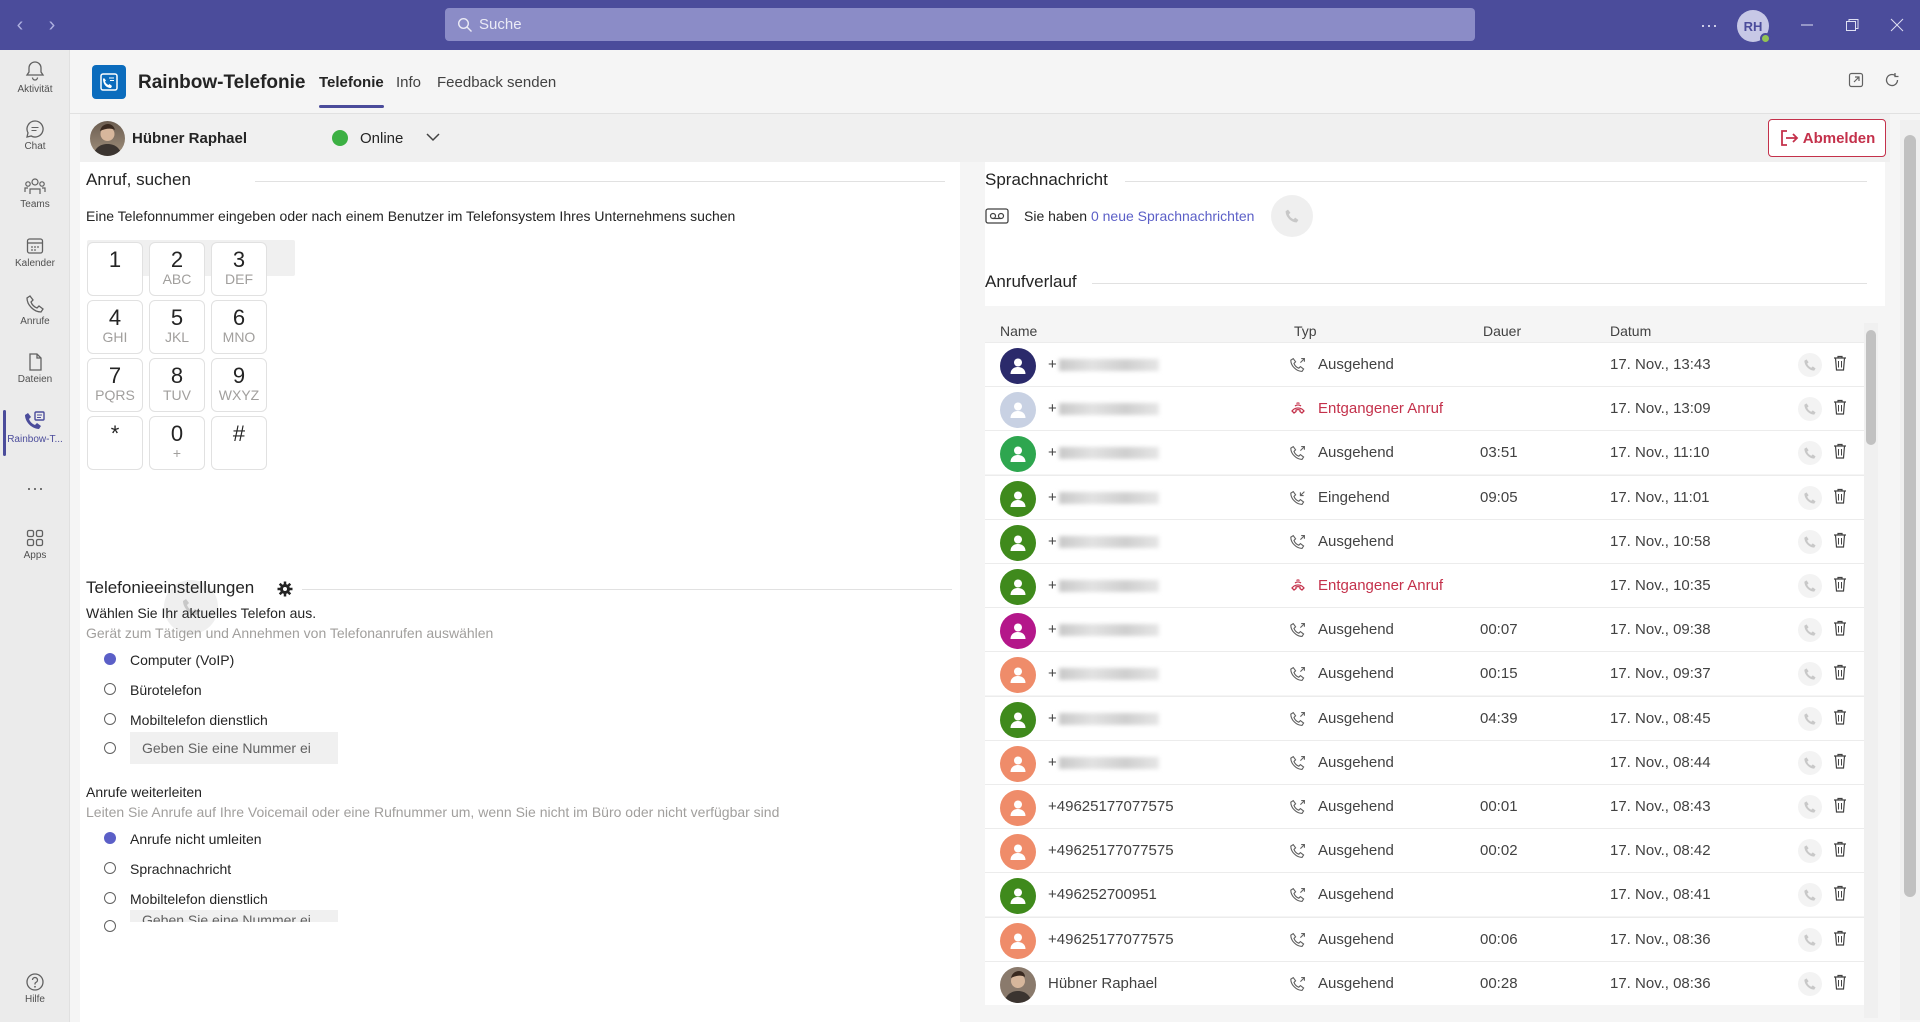  I want to click on more-options-icon: ···, so click(1709, 25).